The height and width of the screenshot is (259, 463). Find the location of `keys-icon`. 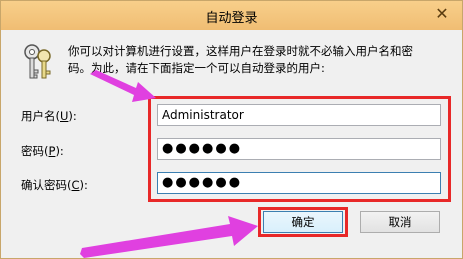

keys-icon is located at coordinates (37, 61).